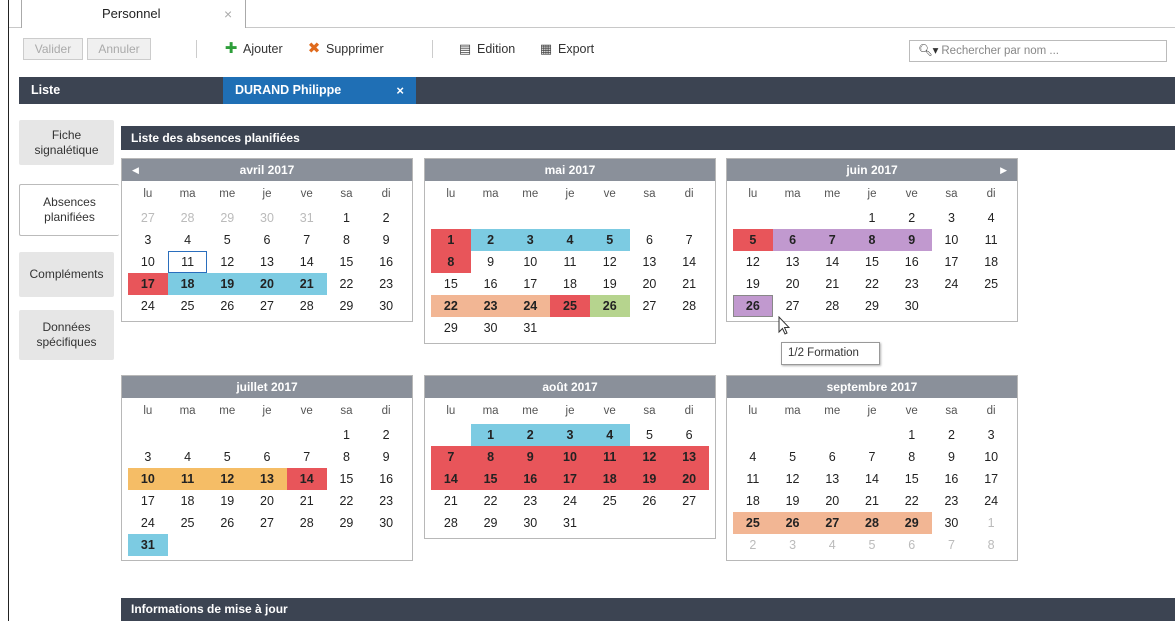 The width and height of the screenshot is (1176, 621). What do you see at coordinates (753, 523) in the screenshot?
I see `absence-day-cell: 25` at bounding box center [753, 523].